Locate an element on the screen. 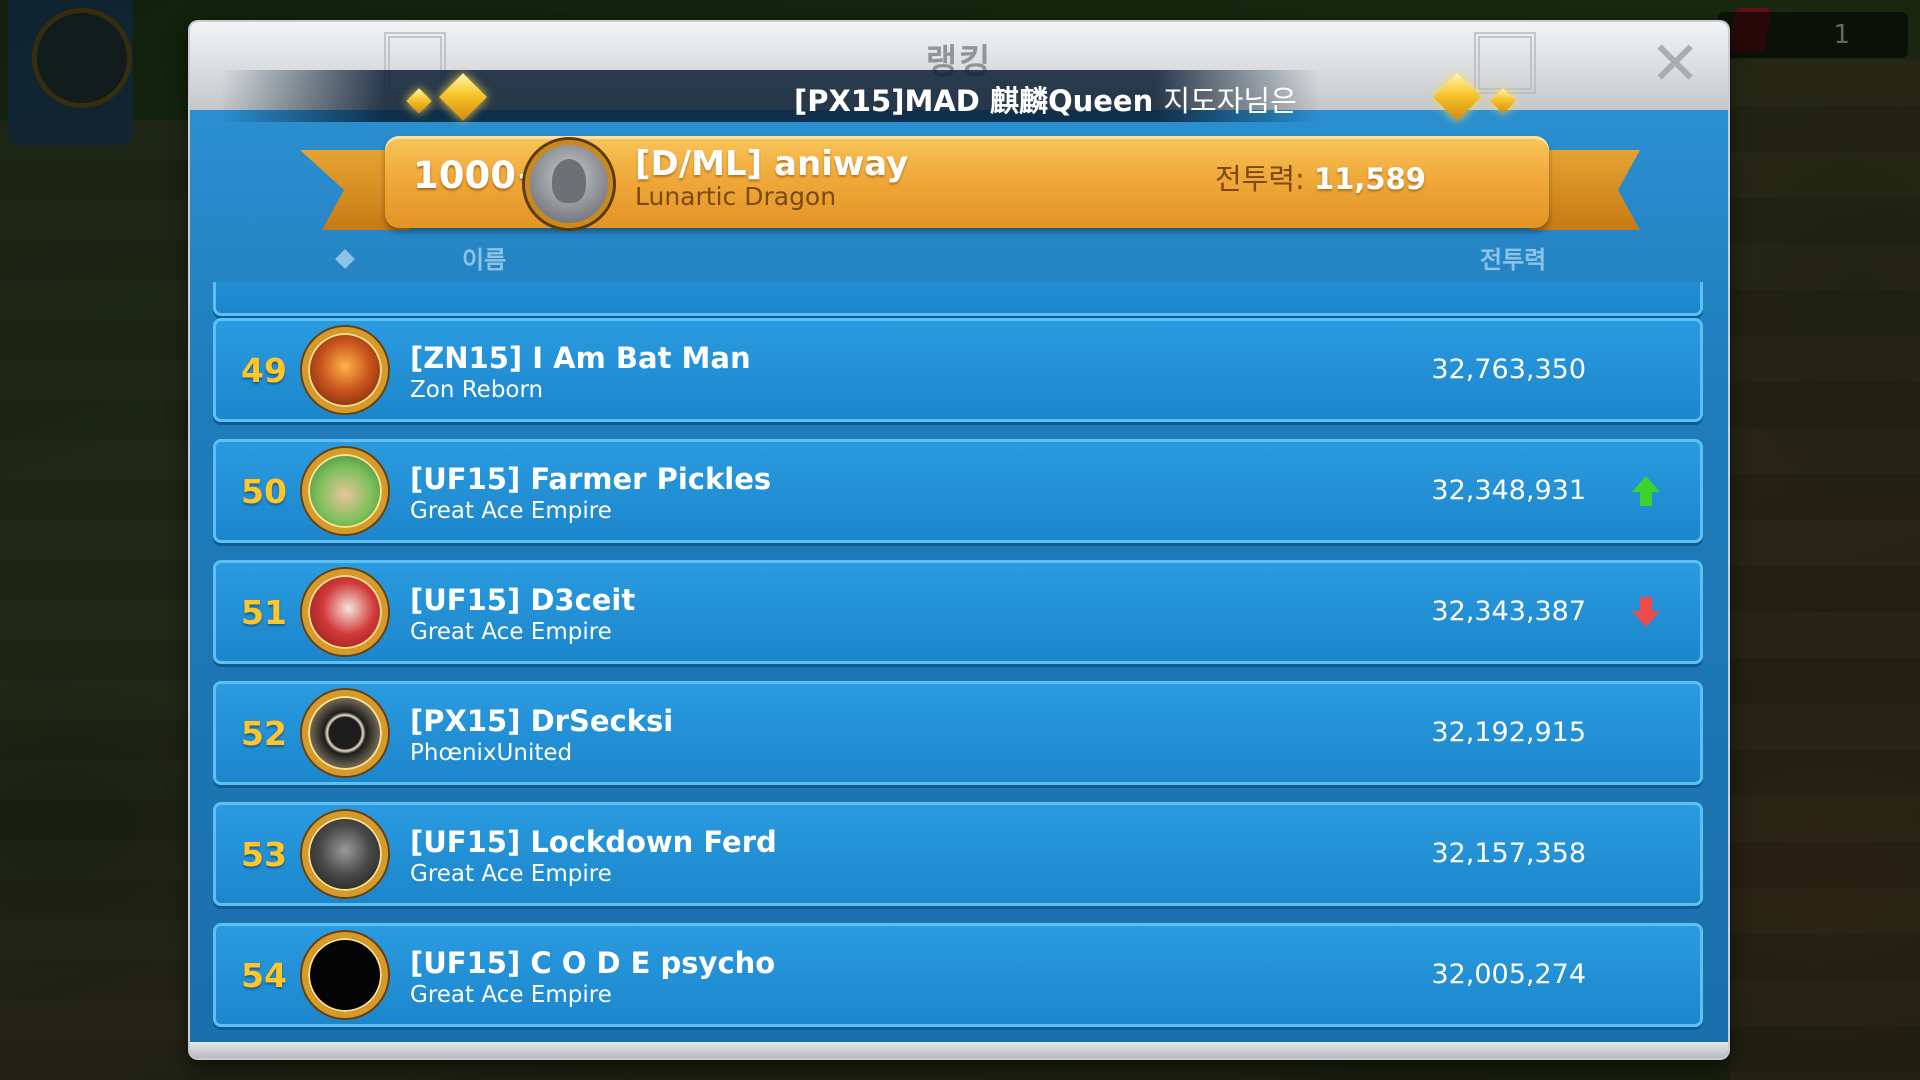  panel-bottom-edge is located at coordinates (959, 1050).